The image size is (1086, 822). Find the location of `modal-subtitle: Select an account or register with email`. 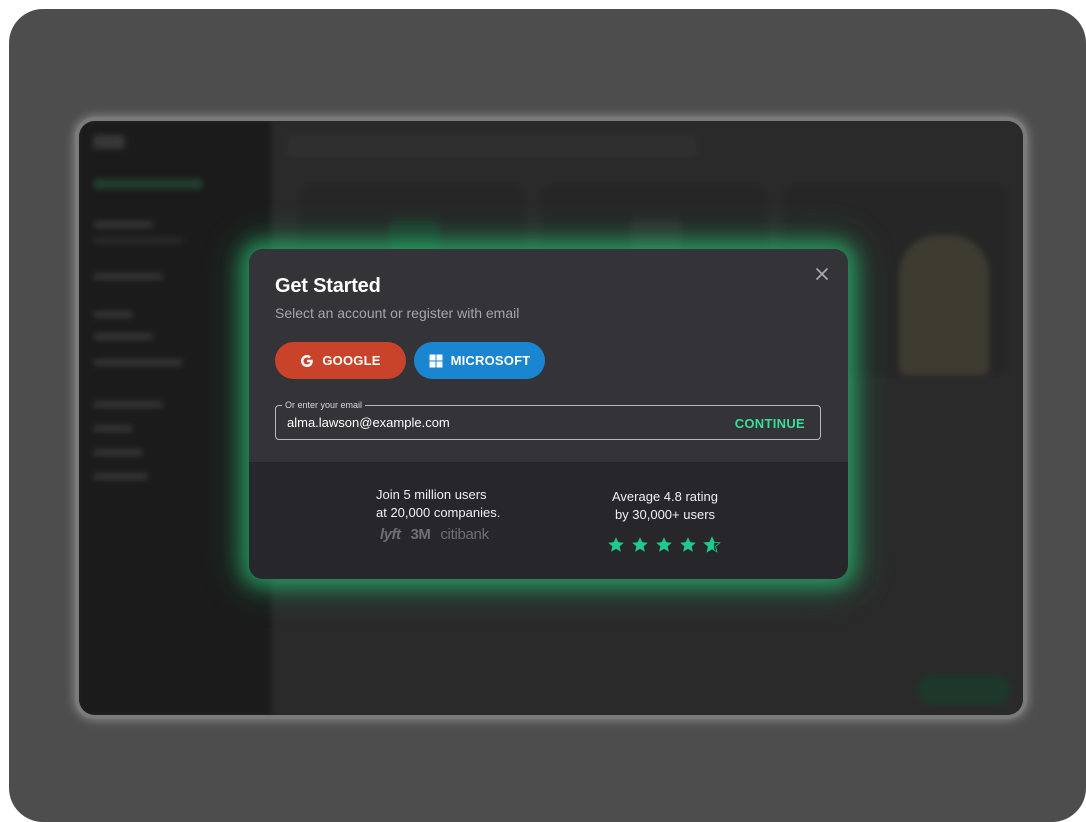

modal-subtitle: Select an account or register with email is located at coordinates (397, 313).